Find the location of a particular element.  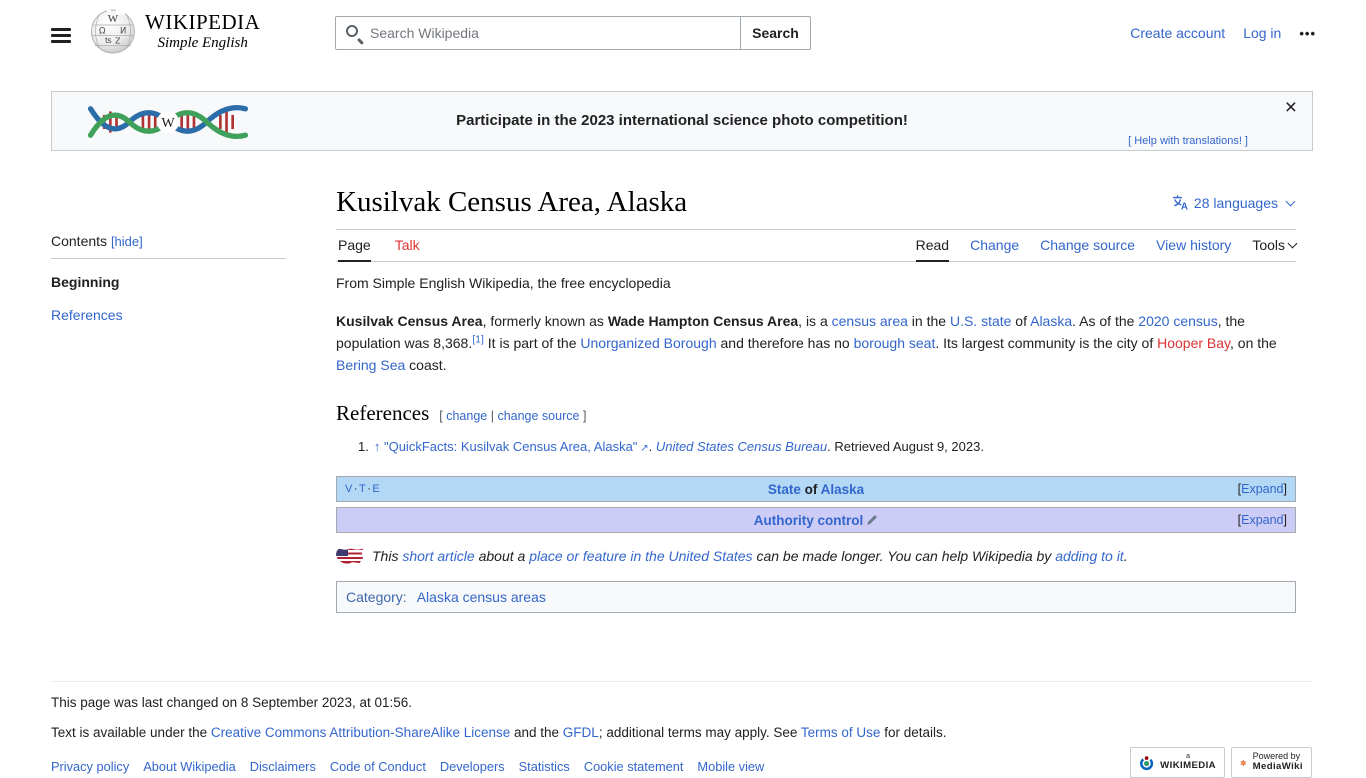

toc-item-references: References is located at coordinates (176, 315).